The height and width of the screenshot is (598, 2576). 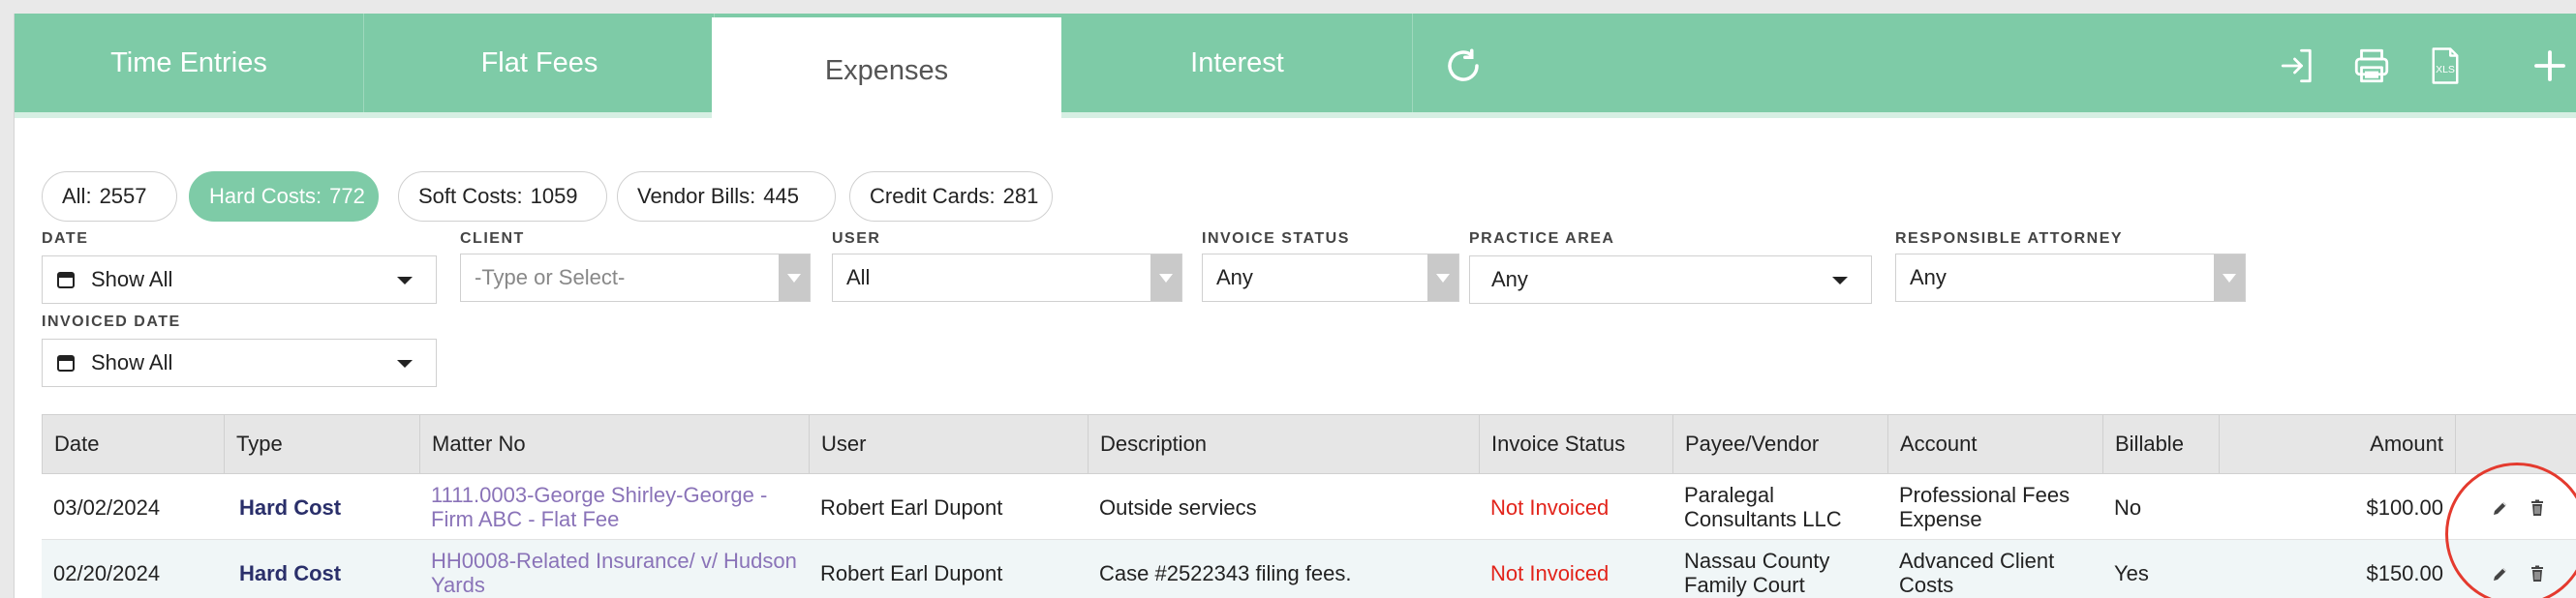 I want to click on account-line: Advanced Client, so click(x=1977, y=561).